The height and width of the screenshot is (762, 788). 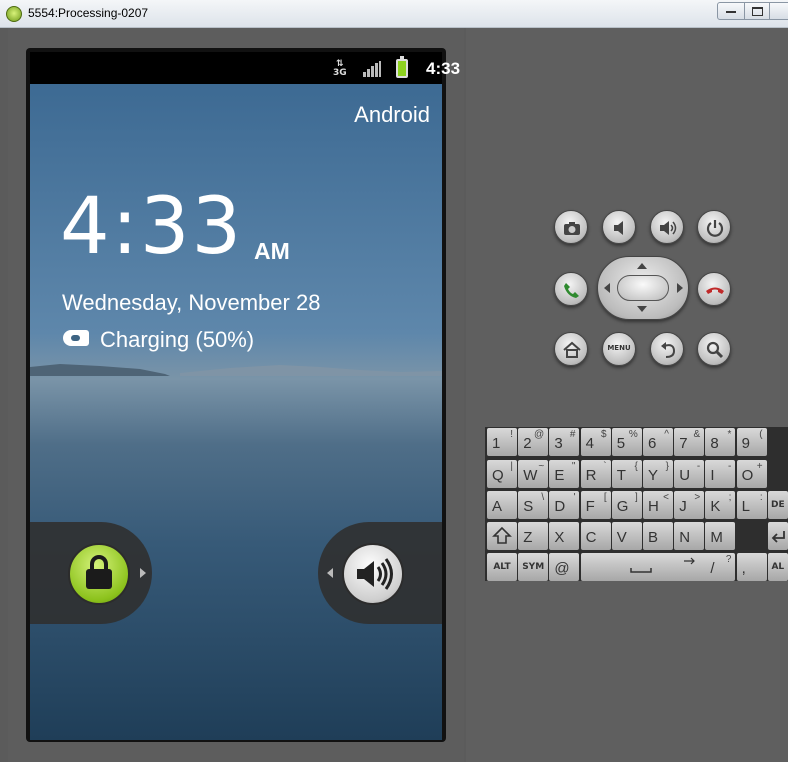 I want to click on key-alt-label: &, so click(x=697, y=434).